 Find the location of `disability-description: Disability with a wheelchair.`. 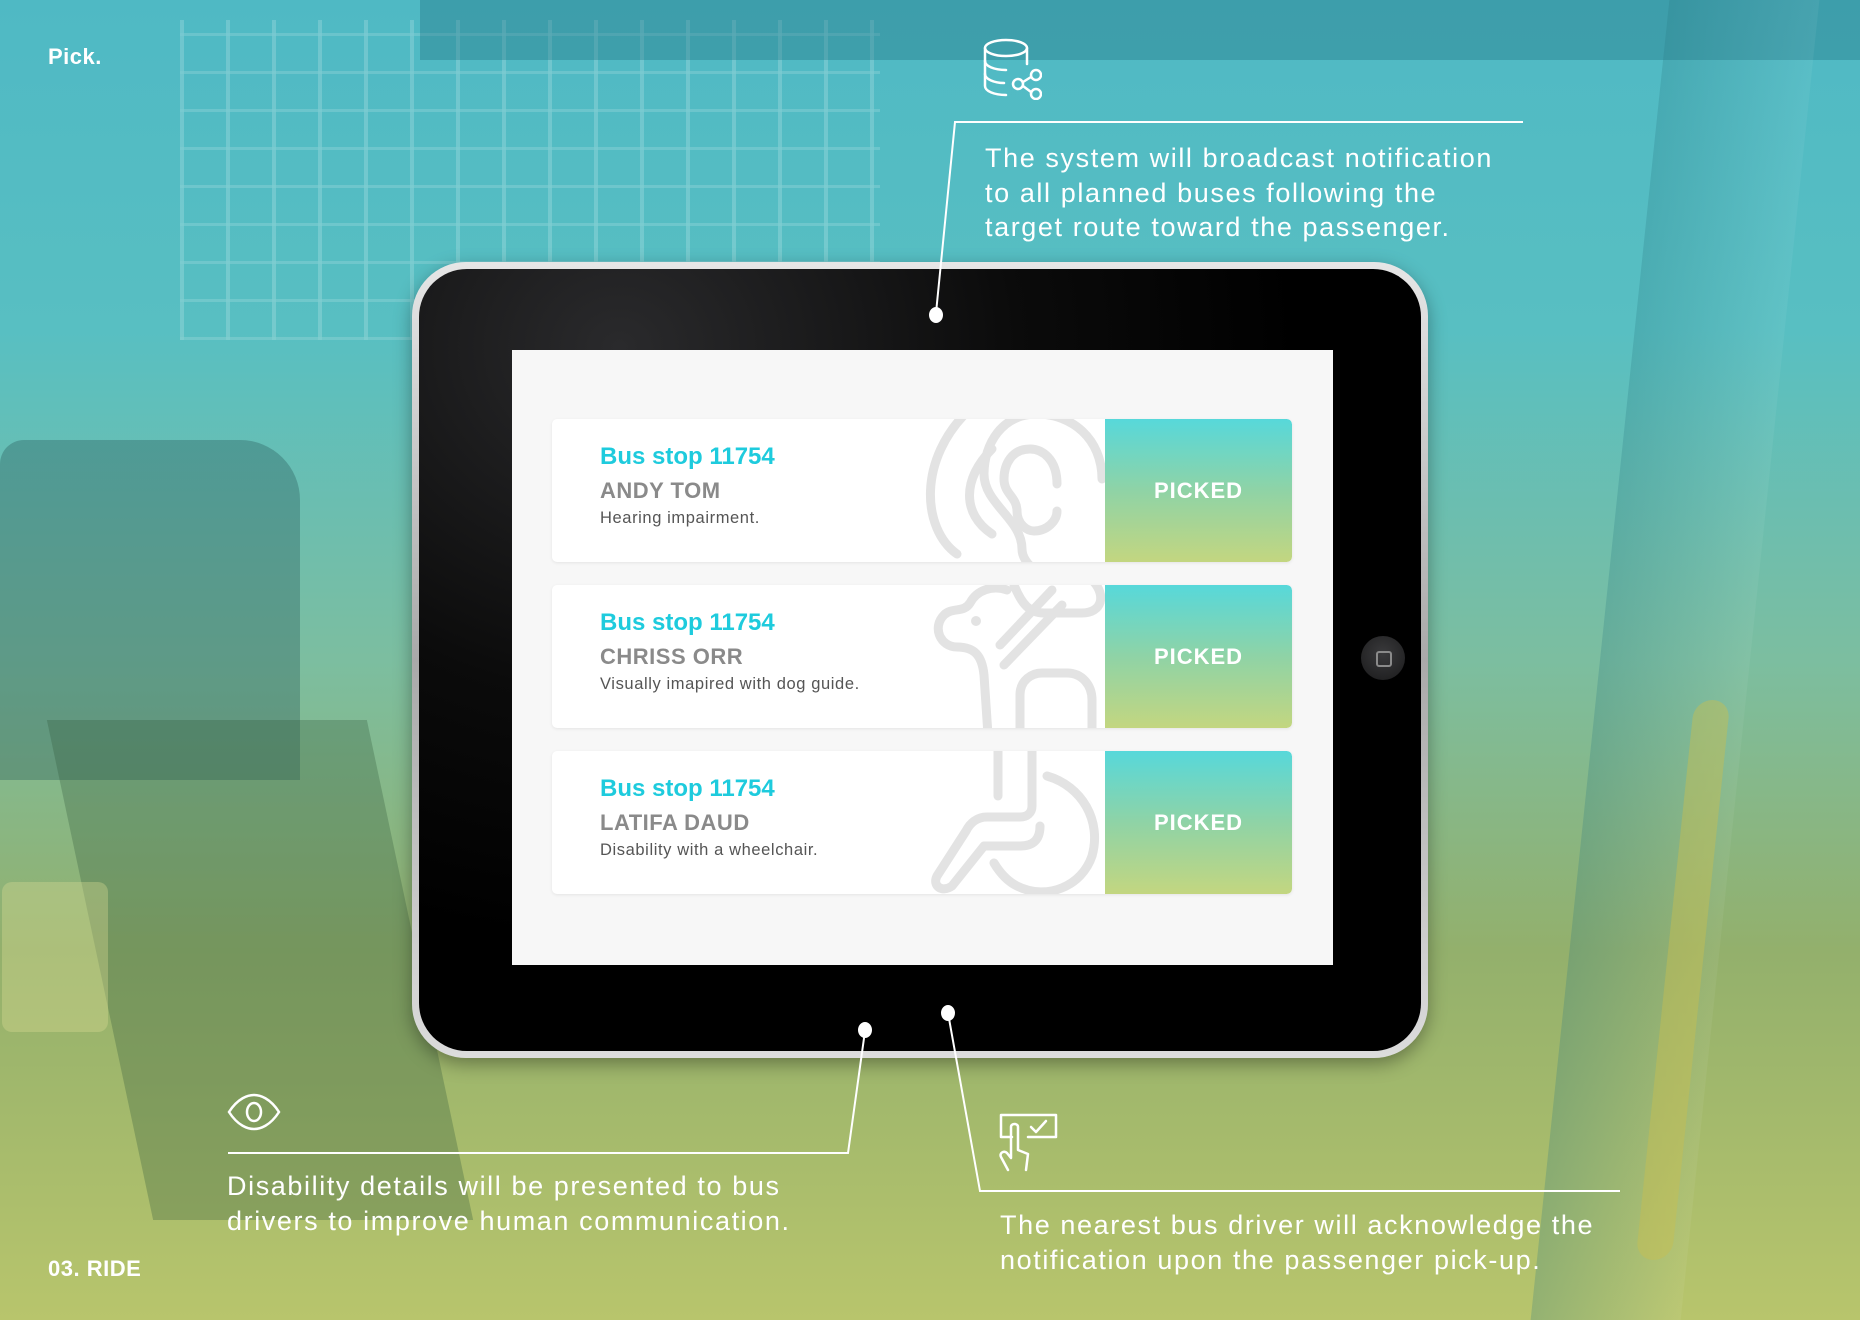

disability-description: Disability with a wheelchair. is located at coordinates (709, 850).